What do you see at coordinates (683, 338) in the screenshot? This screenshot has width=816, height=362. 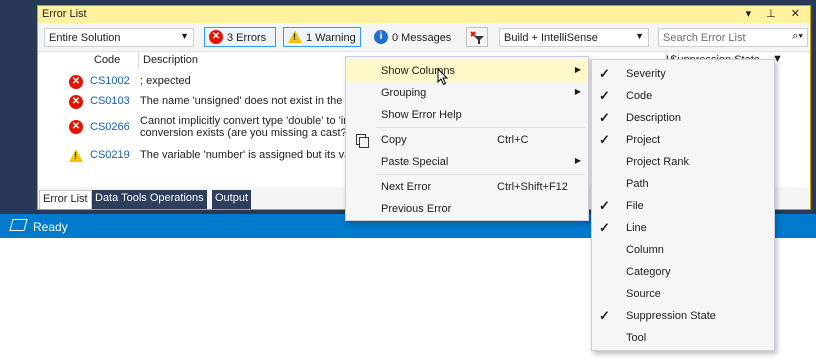 I see `column-toggle-tool: Tool` at bounding box center [683, 338].